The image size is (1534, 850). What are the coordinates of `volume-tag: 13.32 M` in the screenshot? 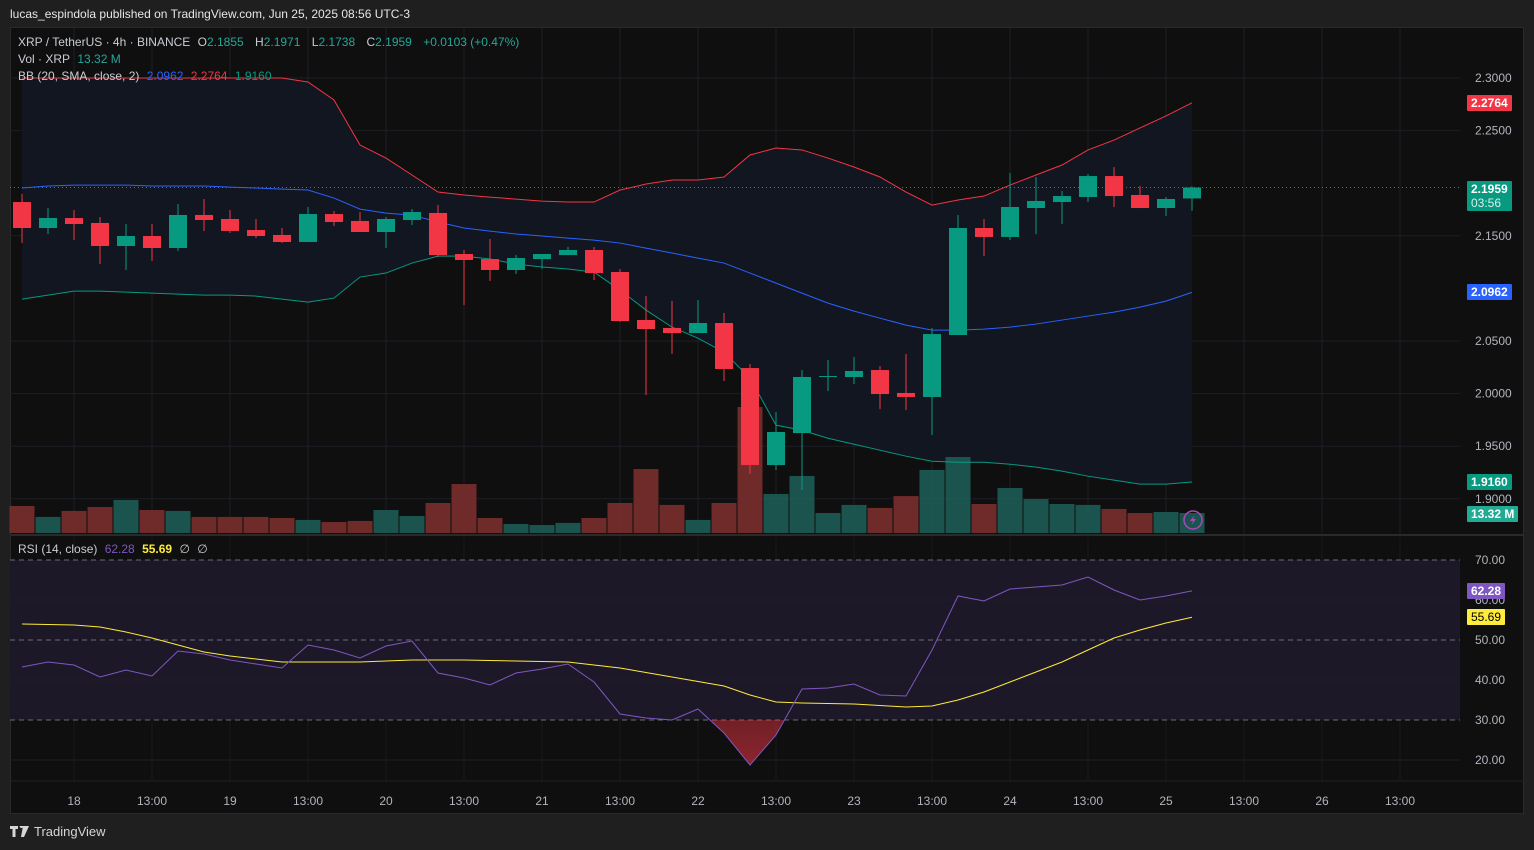 It's located at (1493, 514).